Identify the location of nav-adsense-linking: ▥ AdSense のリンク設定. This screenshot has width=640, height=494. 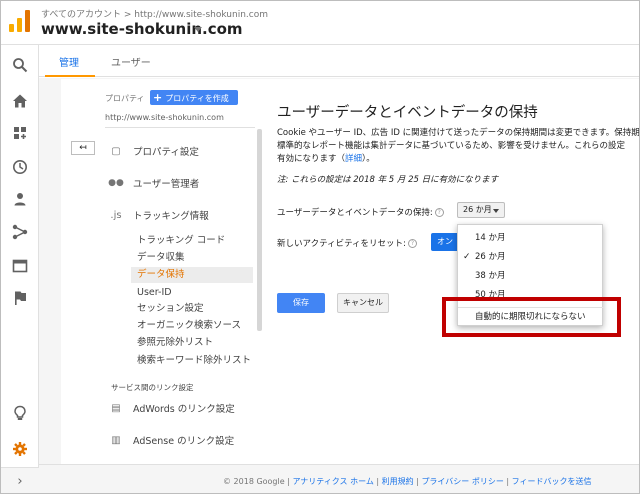
(171, 440).